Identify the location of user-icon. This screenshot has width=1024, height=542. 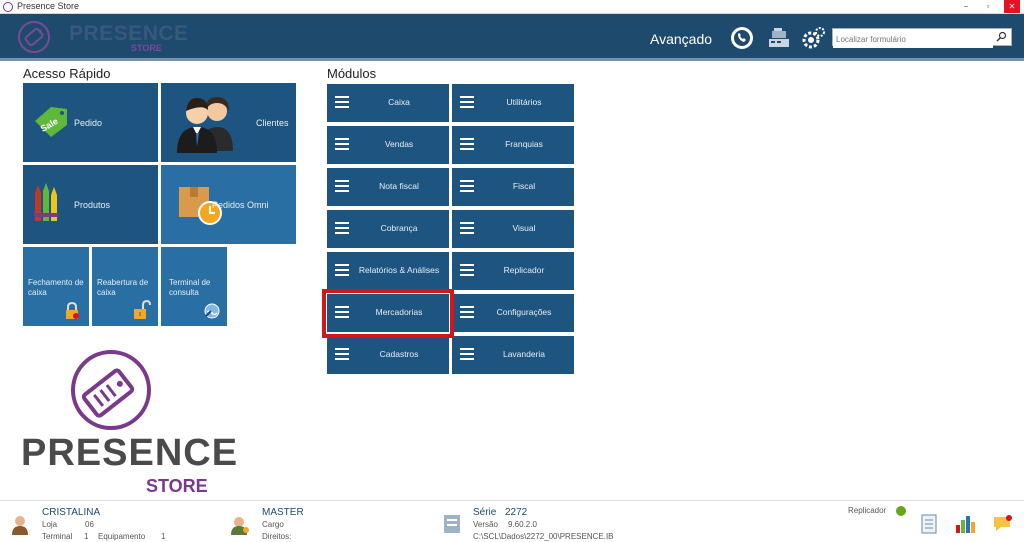
(20, 525).